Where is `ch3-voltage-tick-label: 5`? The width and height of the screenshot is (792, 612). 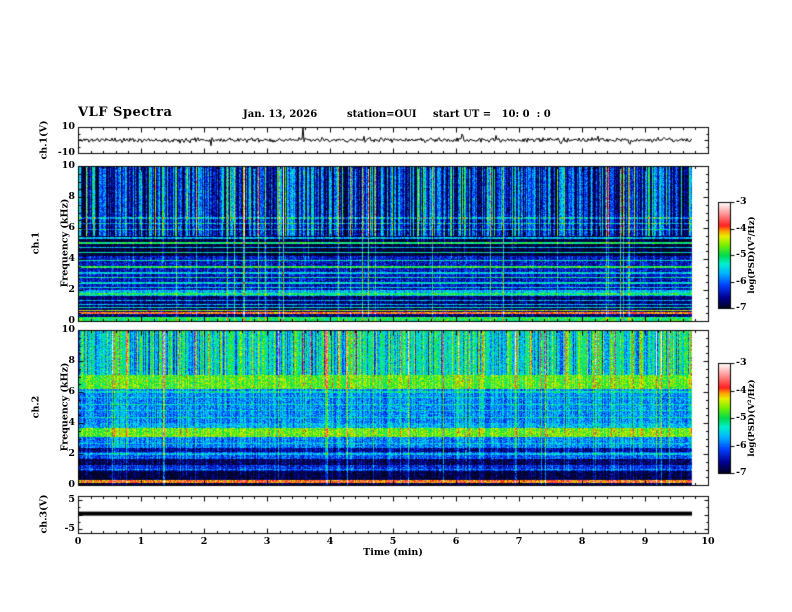 ch3-voltage-tick-label: 5 is located at coordinates (71, 499).